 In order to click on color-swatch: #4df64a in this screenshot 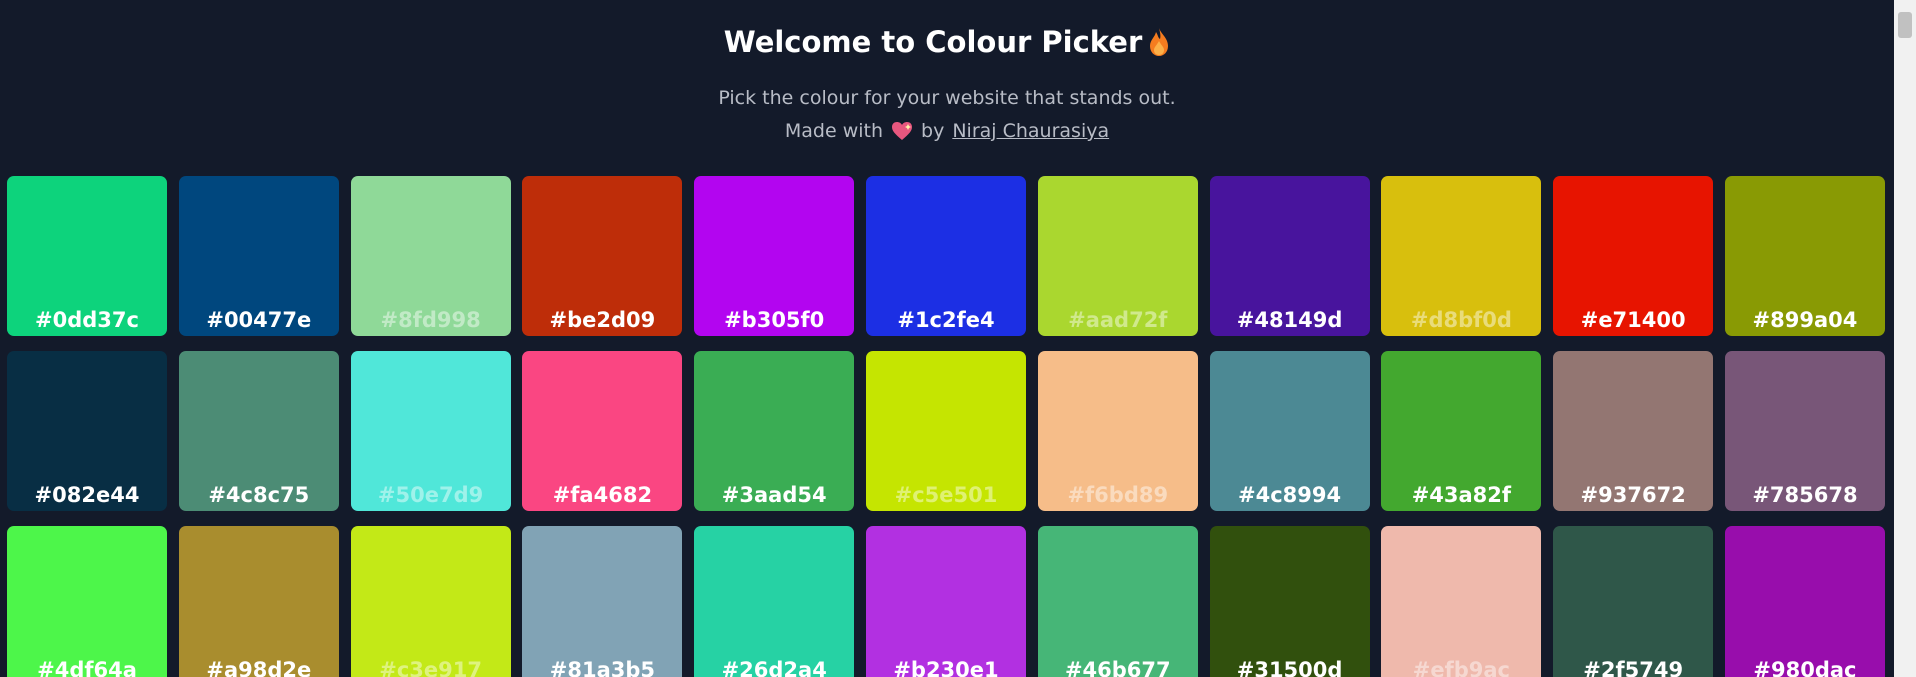, I will do `click(87, 601)`.